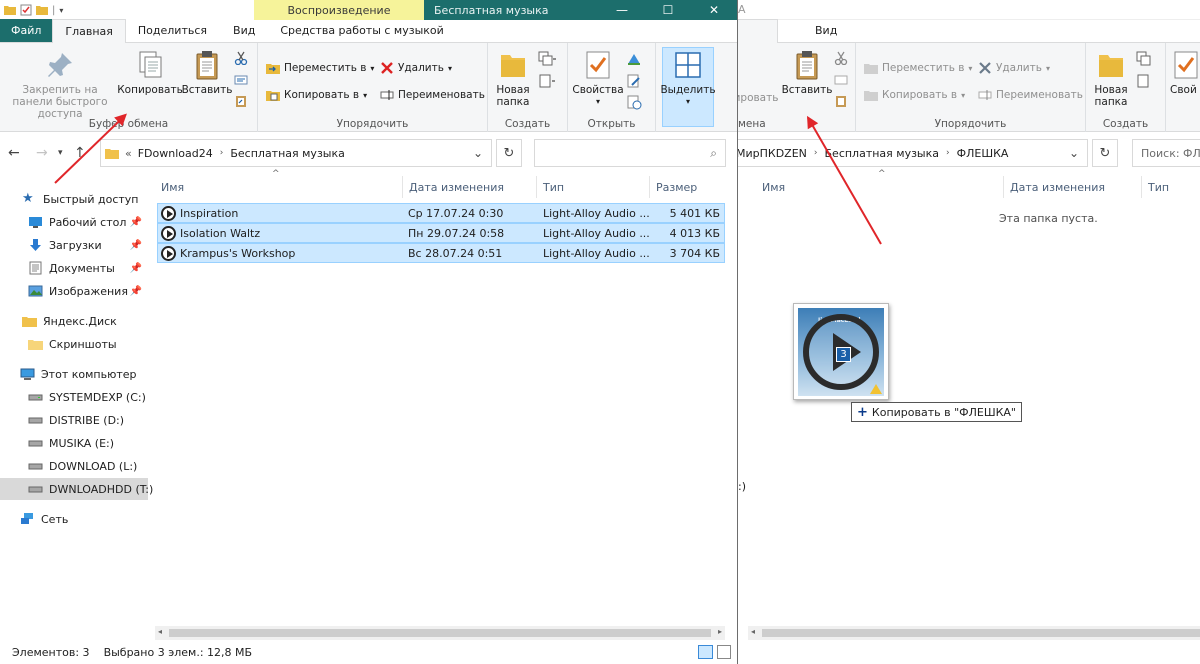 This screenshot has height=664, width=1200. I want to click on tab-share: Поделиться, so click(172, 30).